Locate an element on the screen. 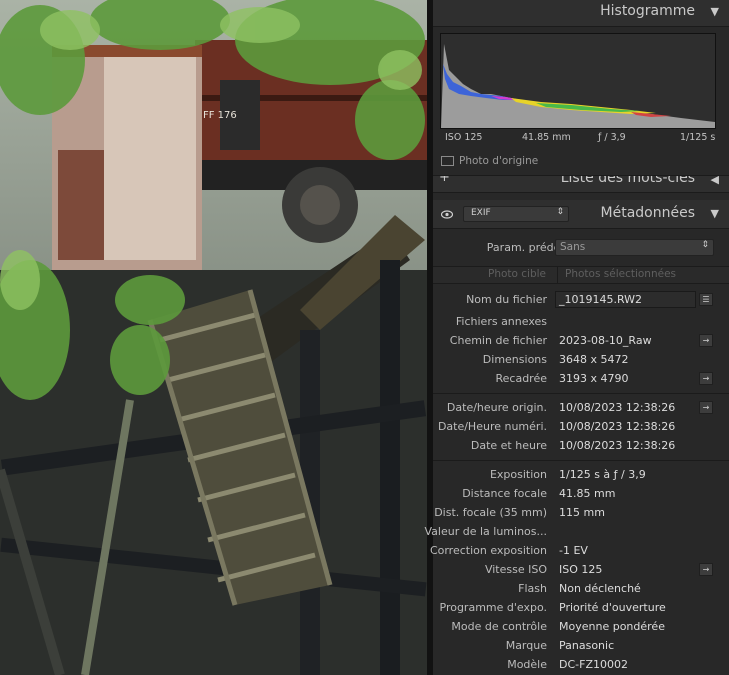  original-photo-toggle: Photo d'origine is located at coordinates (489, 164).